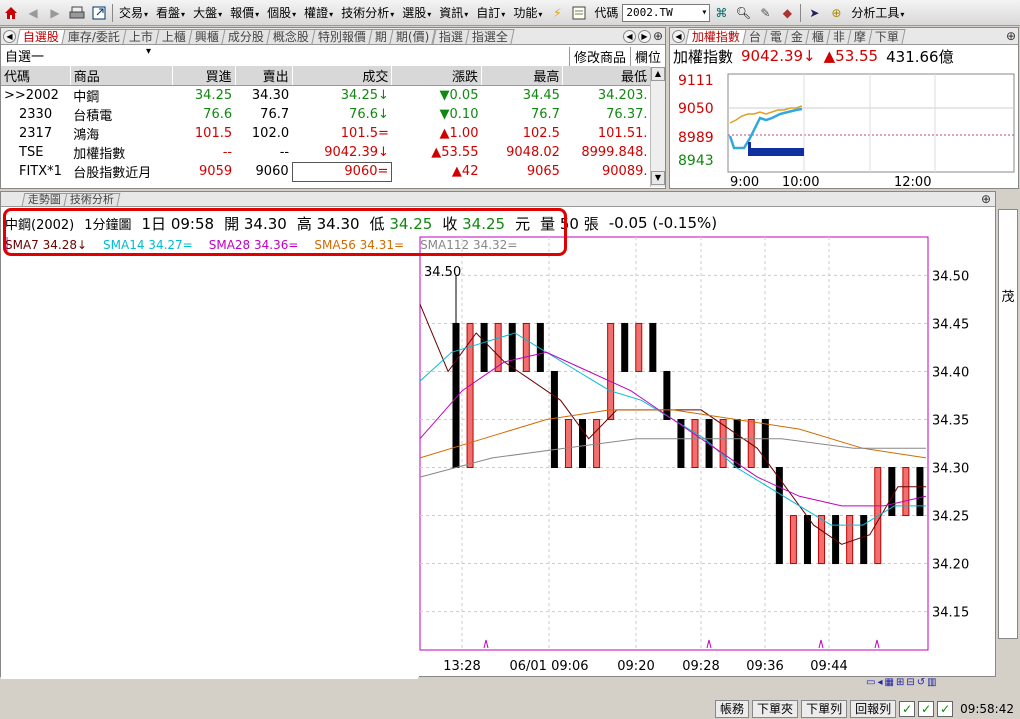 The image size is (1020, 719). What do you see at coordinates (522, 76) in the screenshot?
I see `col-high: 最高` at bounding box center [522, 76].